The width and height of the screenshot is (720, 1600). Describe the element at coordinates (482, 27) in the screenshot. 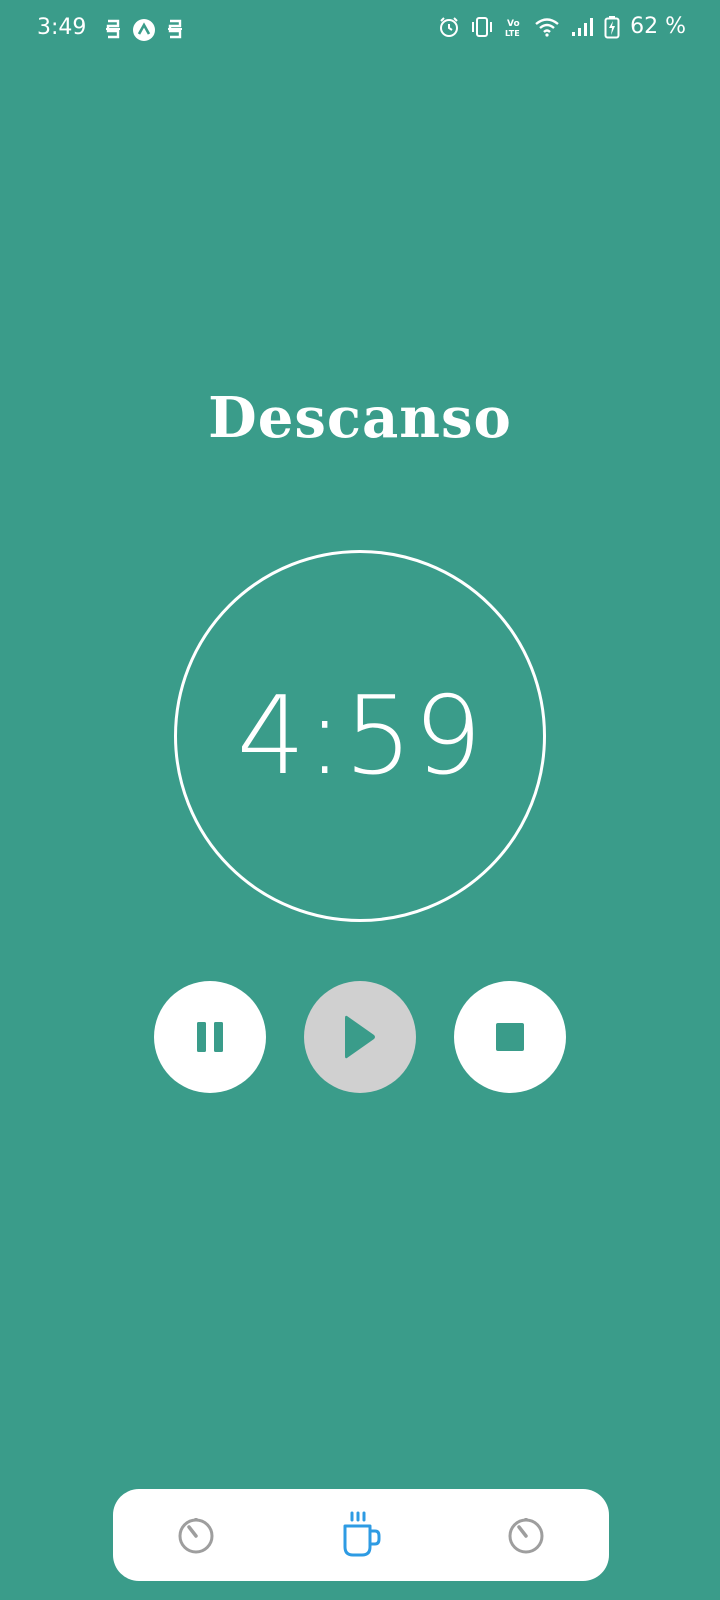

I see `vibrate-icon` at that location.